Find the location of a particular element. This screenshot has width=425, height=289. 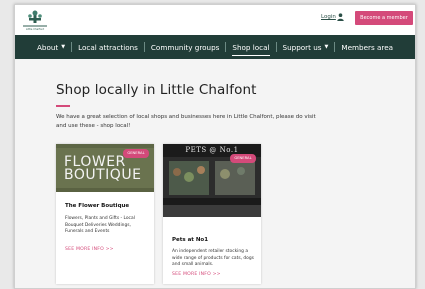

site-logo: Little Chalfont is located at coordinates (35, 20).